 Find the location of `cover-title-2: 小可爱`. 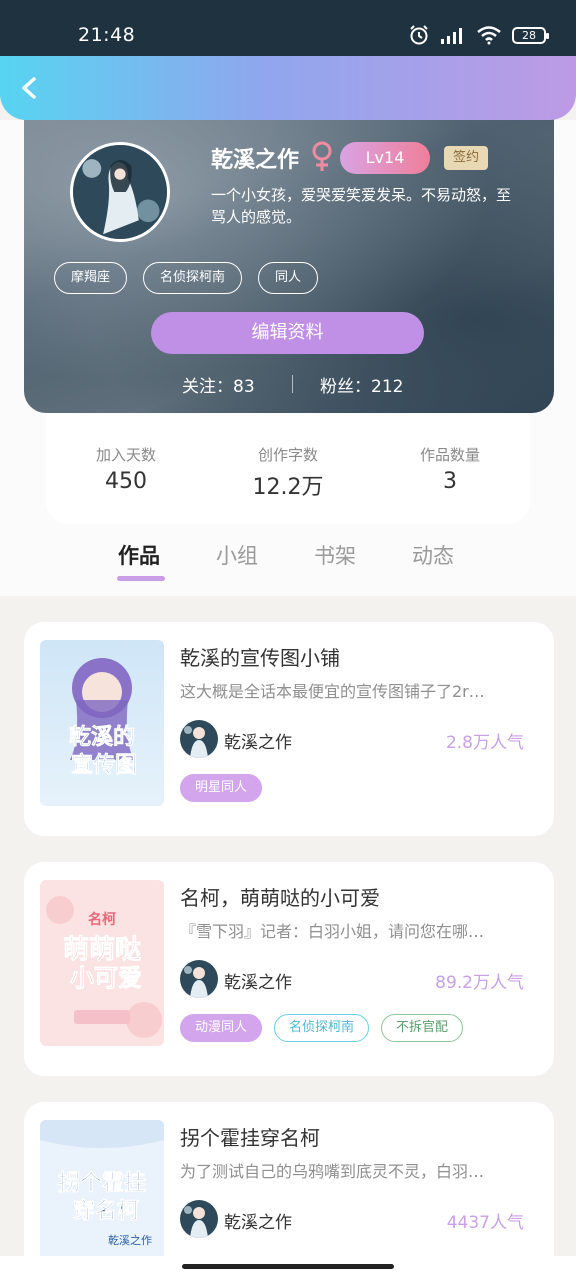

cover-title-2: 小可爱 is located at coordinates (106, 978).